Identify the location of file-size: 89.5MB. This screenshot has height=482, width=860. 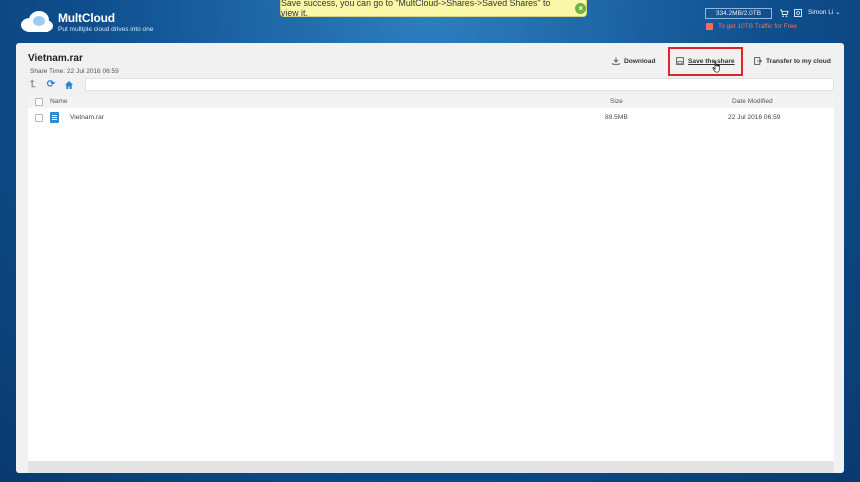
(616, 117).